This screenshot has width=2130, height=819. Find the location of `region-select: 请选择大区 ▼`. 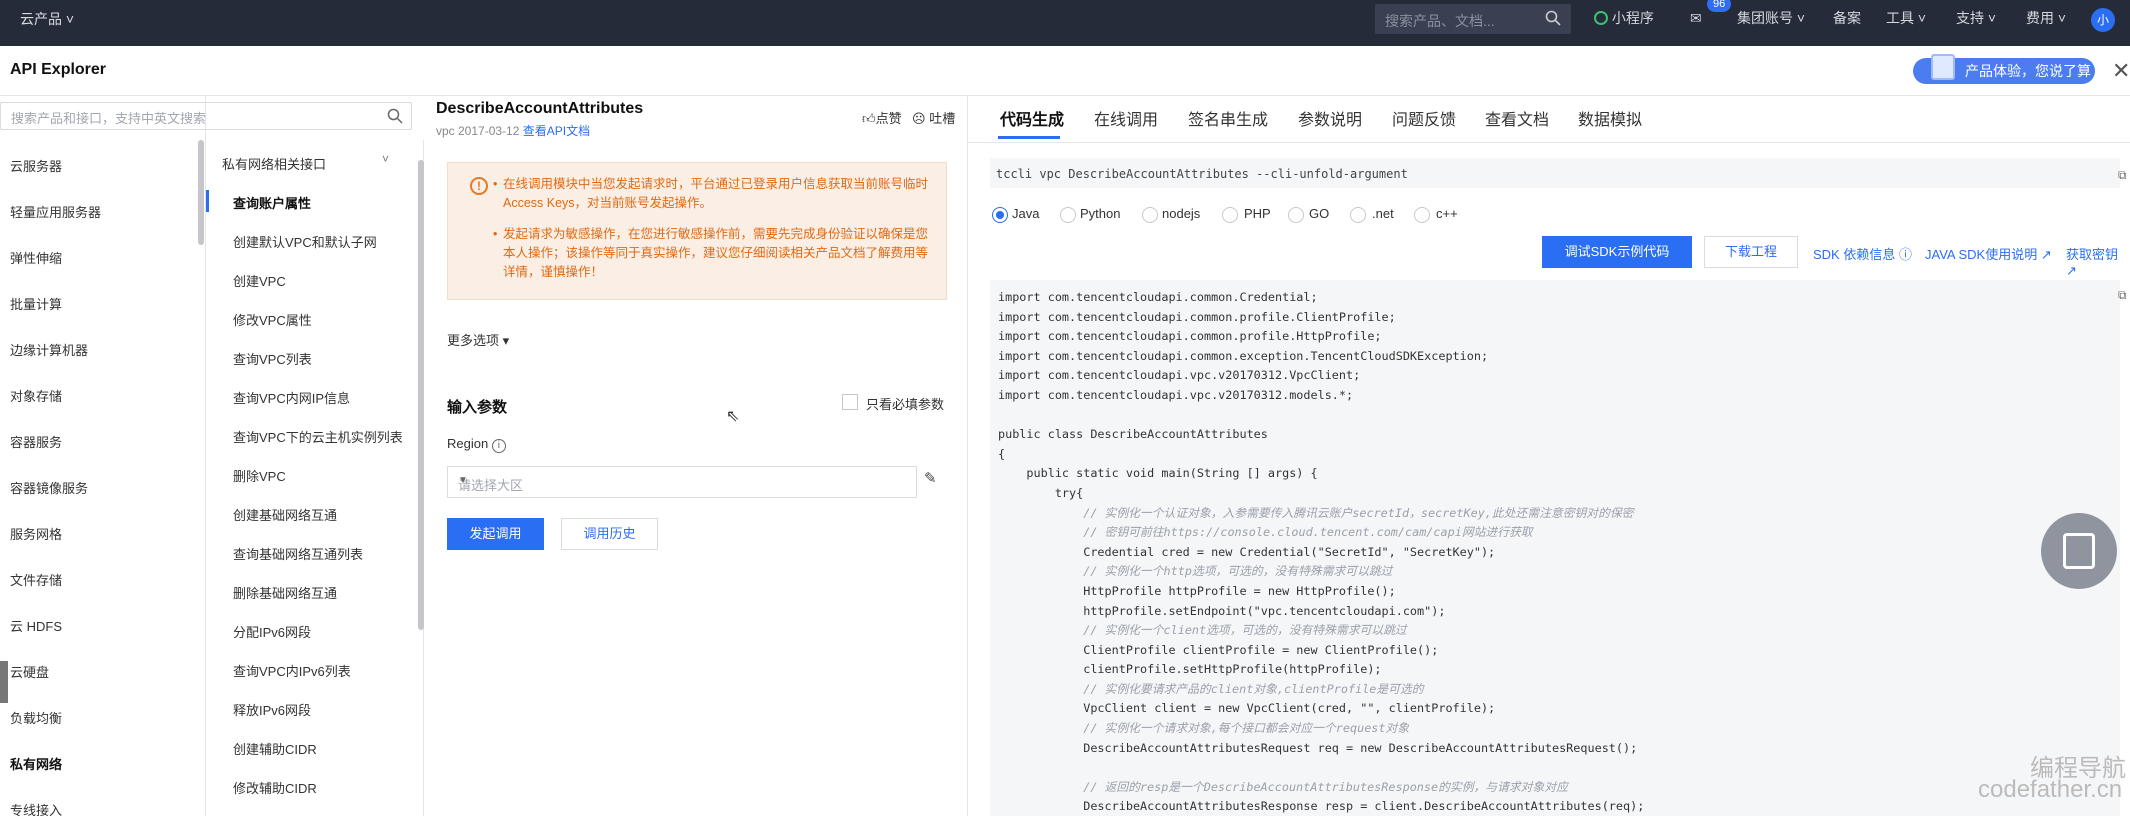

region-select: 请选择大区 ▼ is located at coordinates (682, 482).